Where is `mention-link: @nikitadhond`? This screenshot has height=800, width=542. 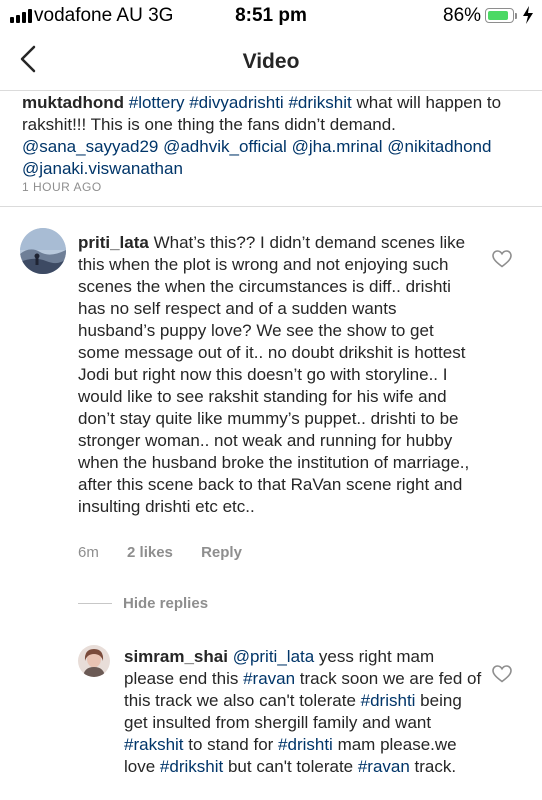
mention-link: @nikitadhond is located at coordinates (439, 146).